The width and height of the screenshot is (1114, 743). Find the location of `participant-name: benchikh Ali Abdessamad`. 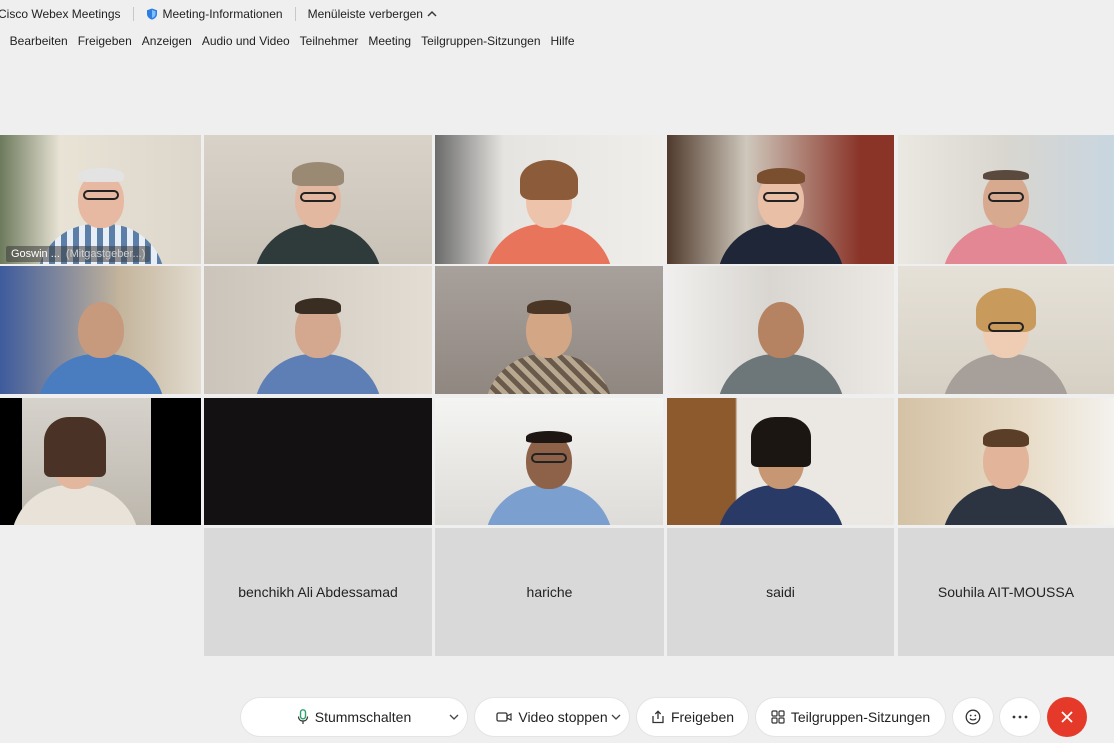

participant-name: benchikh Ali Abdessamad is located at coordinates (318, 592).